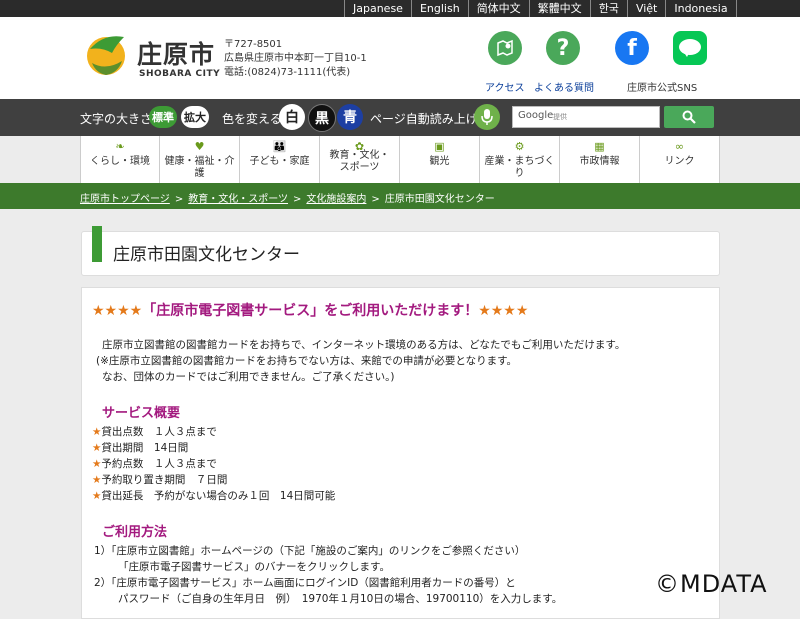  Describe the element at coordinates (105, 54) in the screenshot. I see `city-logo-icon` at that location.